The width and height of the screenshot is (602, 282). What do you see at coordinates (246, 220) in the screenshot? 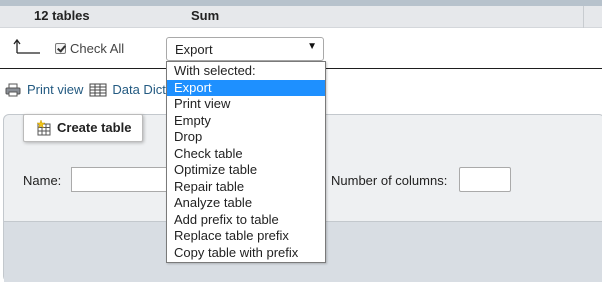
I see `option-add-prefix: Add prefix to table` at bounding box center [246, 220].